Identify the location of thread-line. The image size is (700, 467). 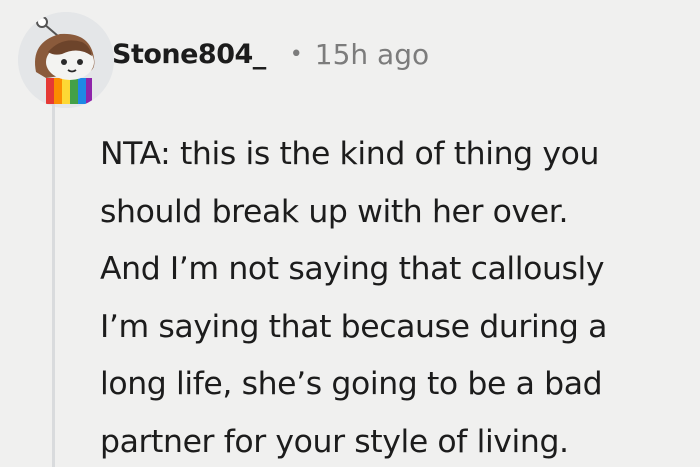
(53, 285).